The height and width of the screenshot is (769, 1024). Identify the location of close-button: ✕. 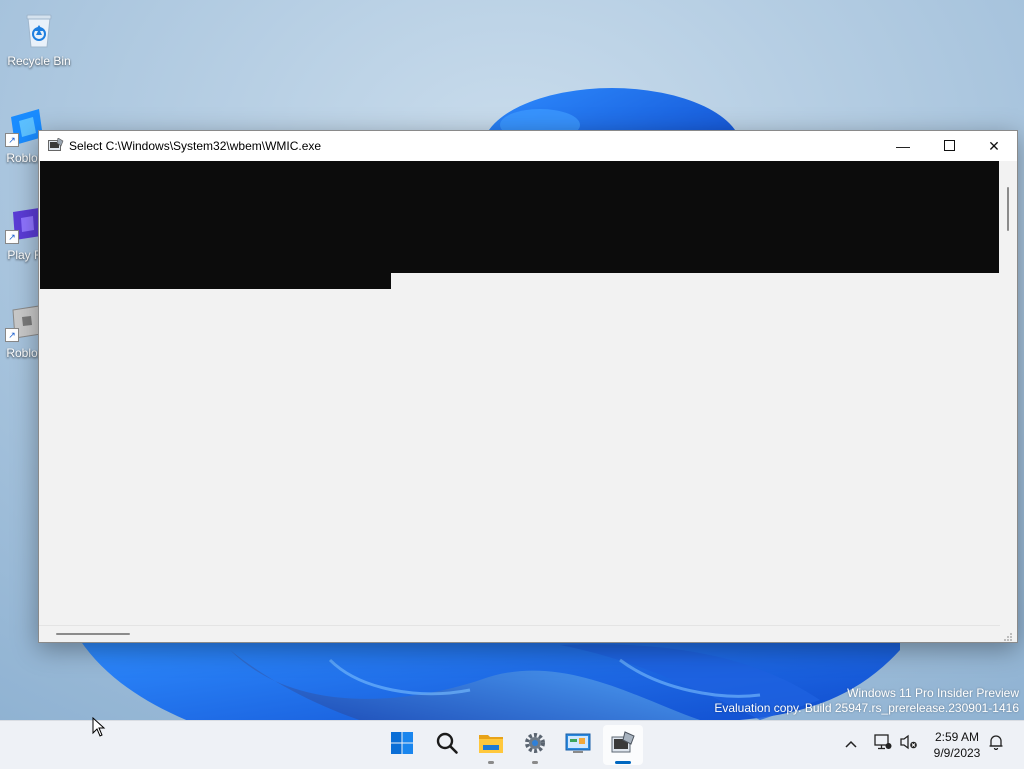
(994, 146).